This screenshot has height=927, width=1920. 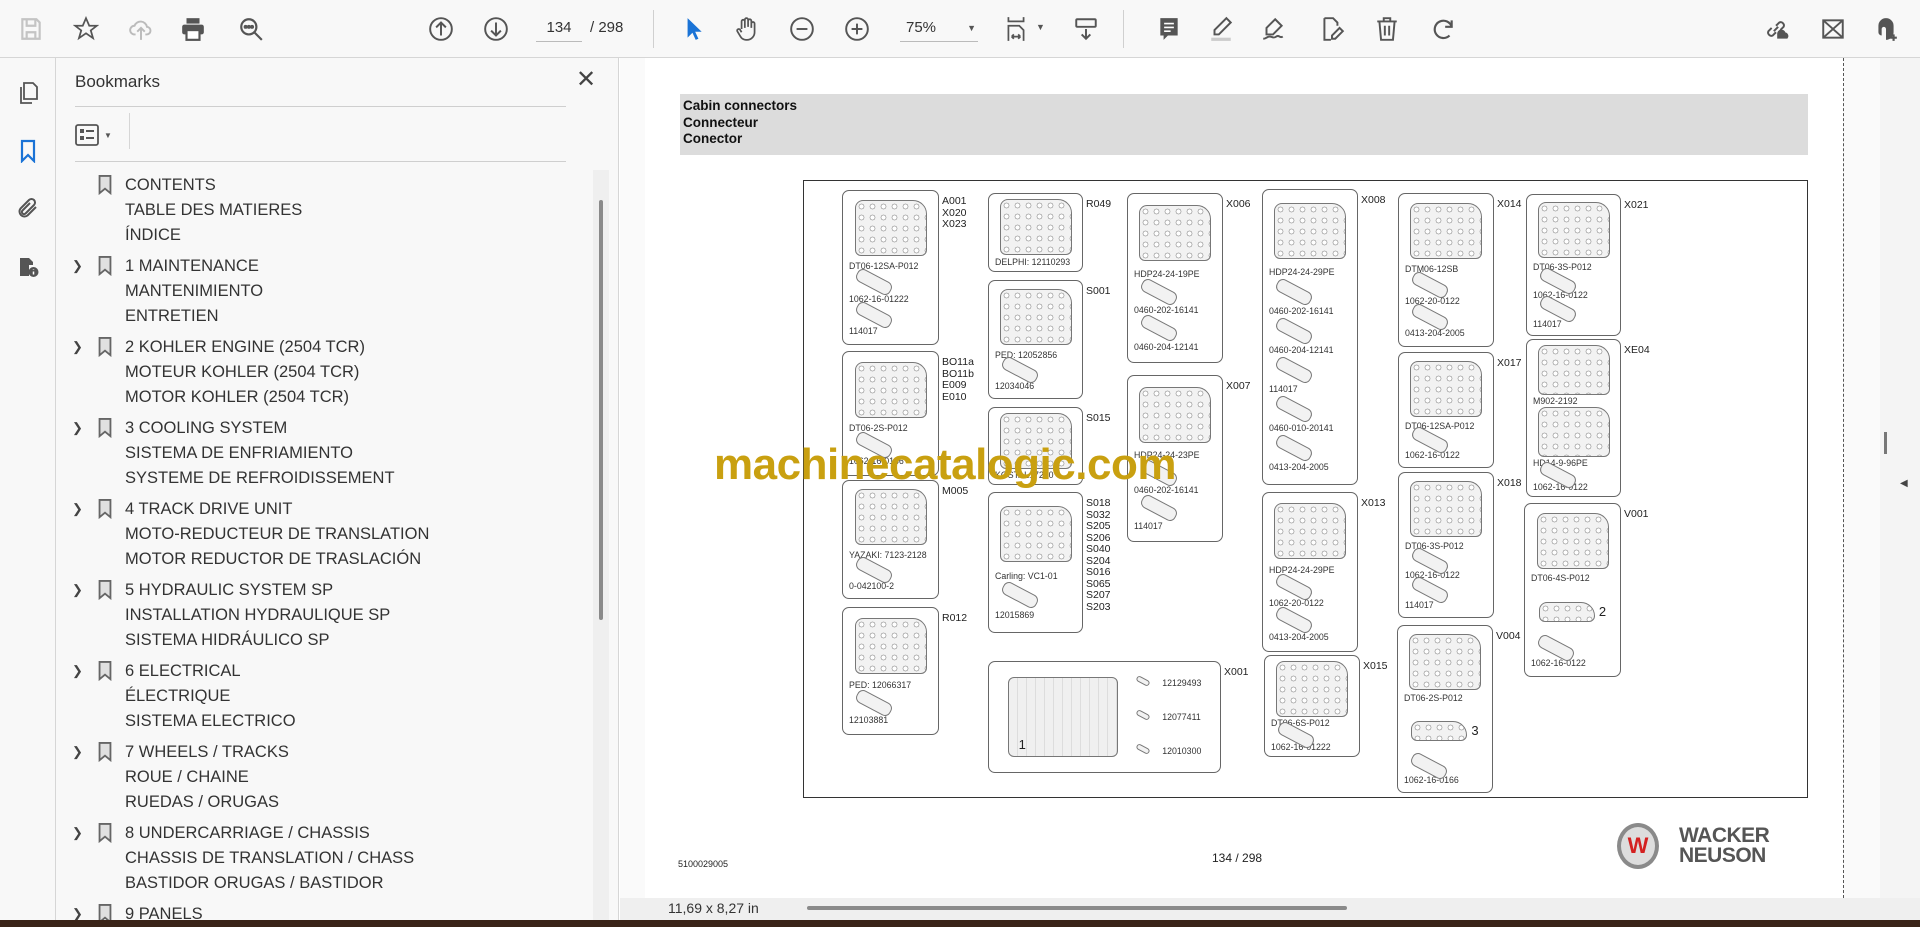 I want to click on zoom-out-button, so click(x=802, y=29).